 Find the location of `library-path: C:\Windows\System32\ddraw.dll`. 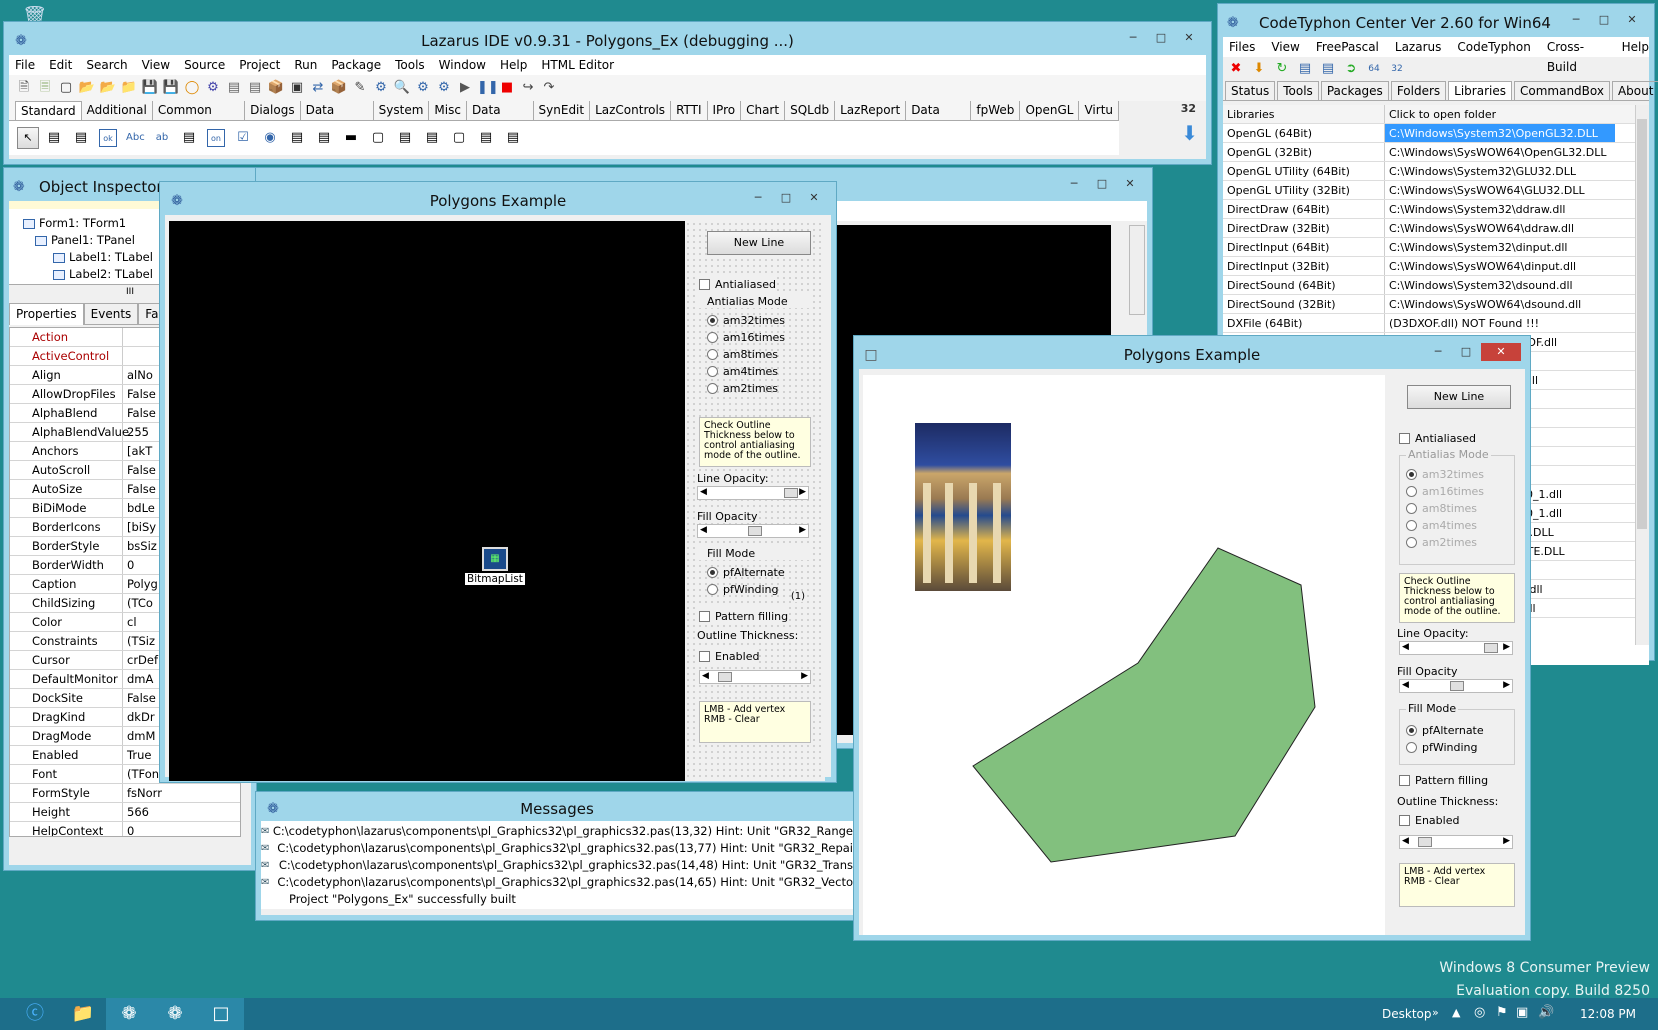

library-path: C:\Windows\System32\ddraw.dll is located at coordinates (1475, 209).